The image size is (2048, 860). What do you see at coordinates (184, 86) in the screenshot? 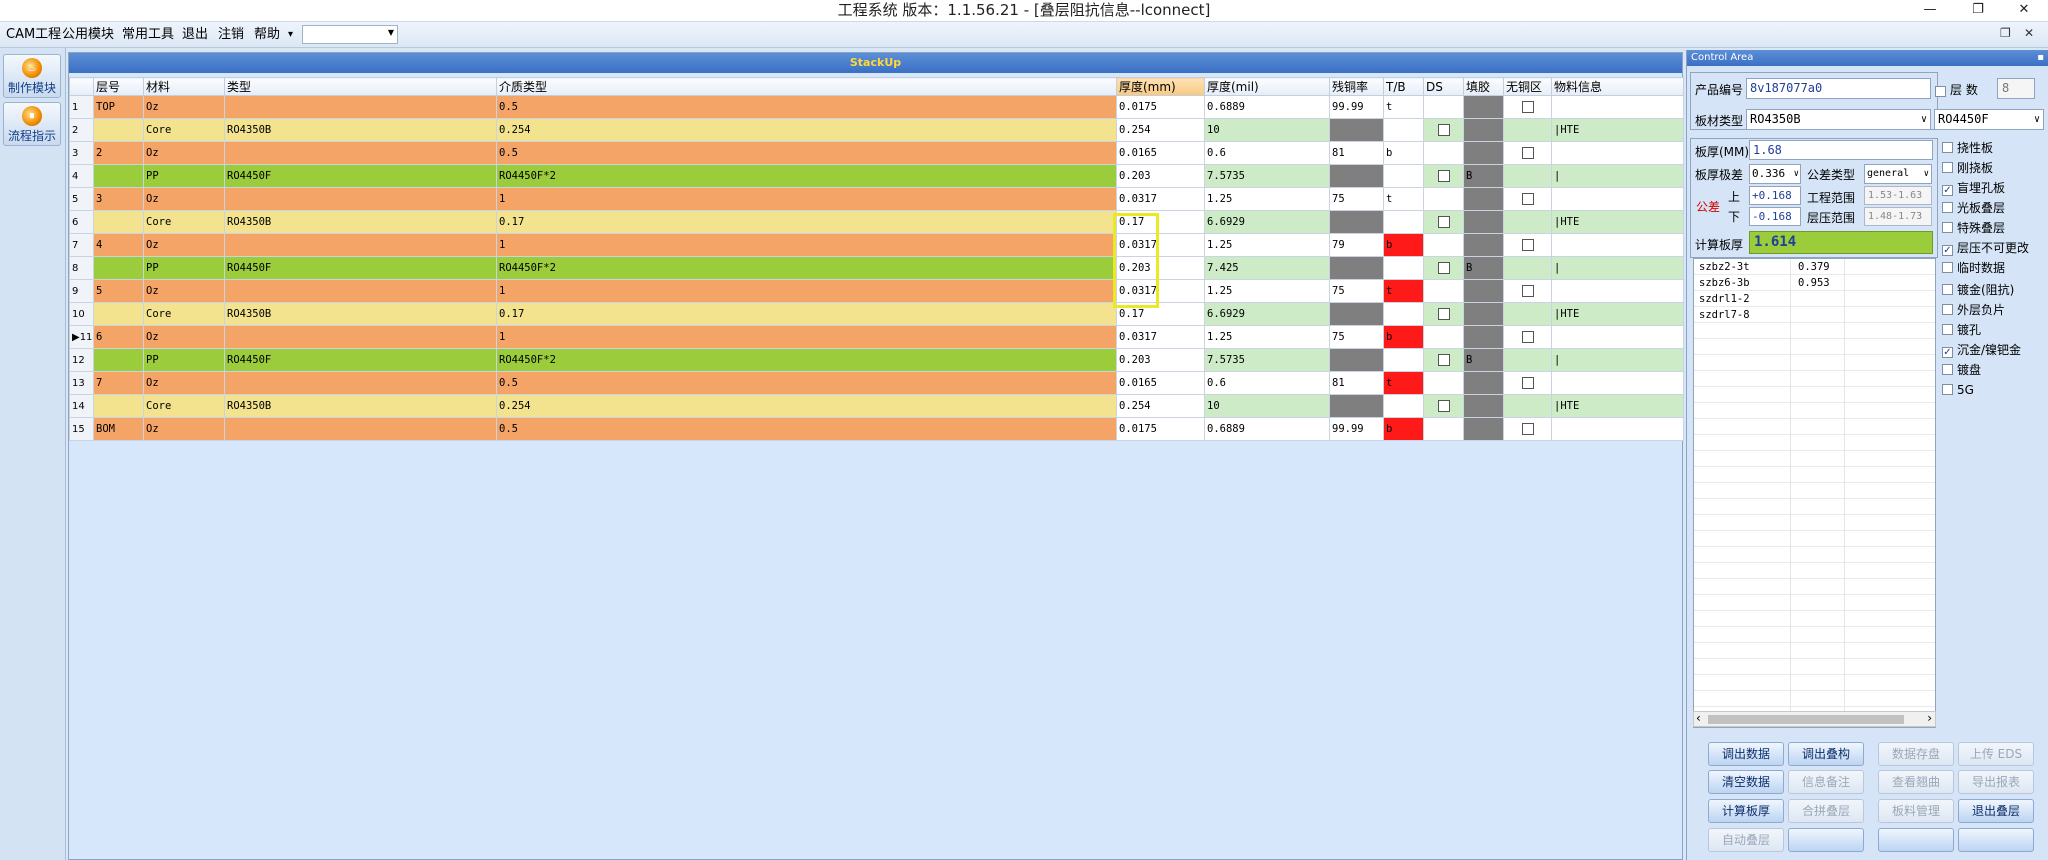
I see `col-header: 材料` at bounding box center [184, 86].